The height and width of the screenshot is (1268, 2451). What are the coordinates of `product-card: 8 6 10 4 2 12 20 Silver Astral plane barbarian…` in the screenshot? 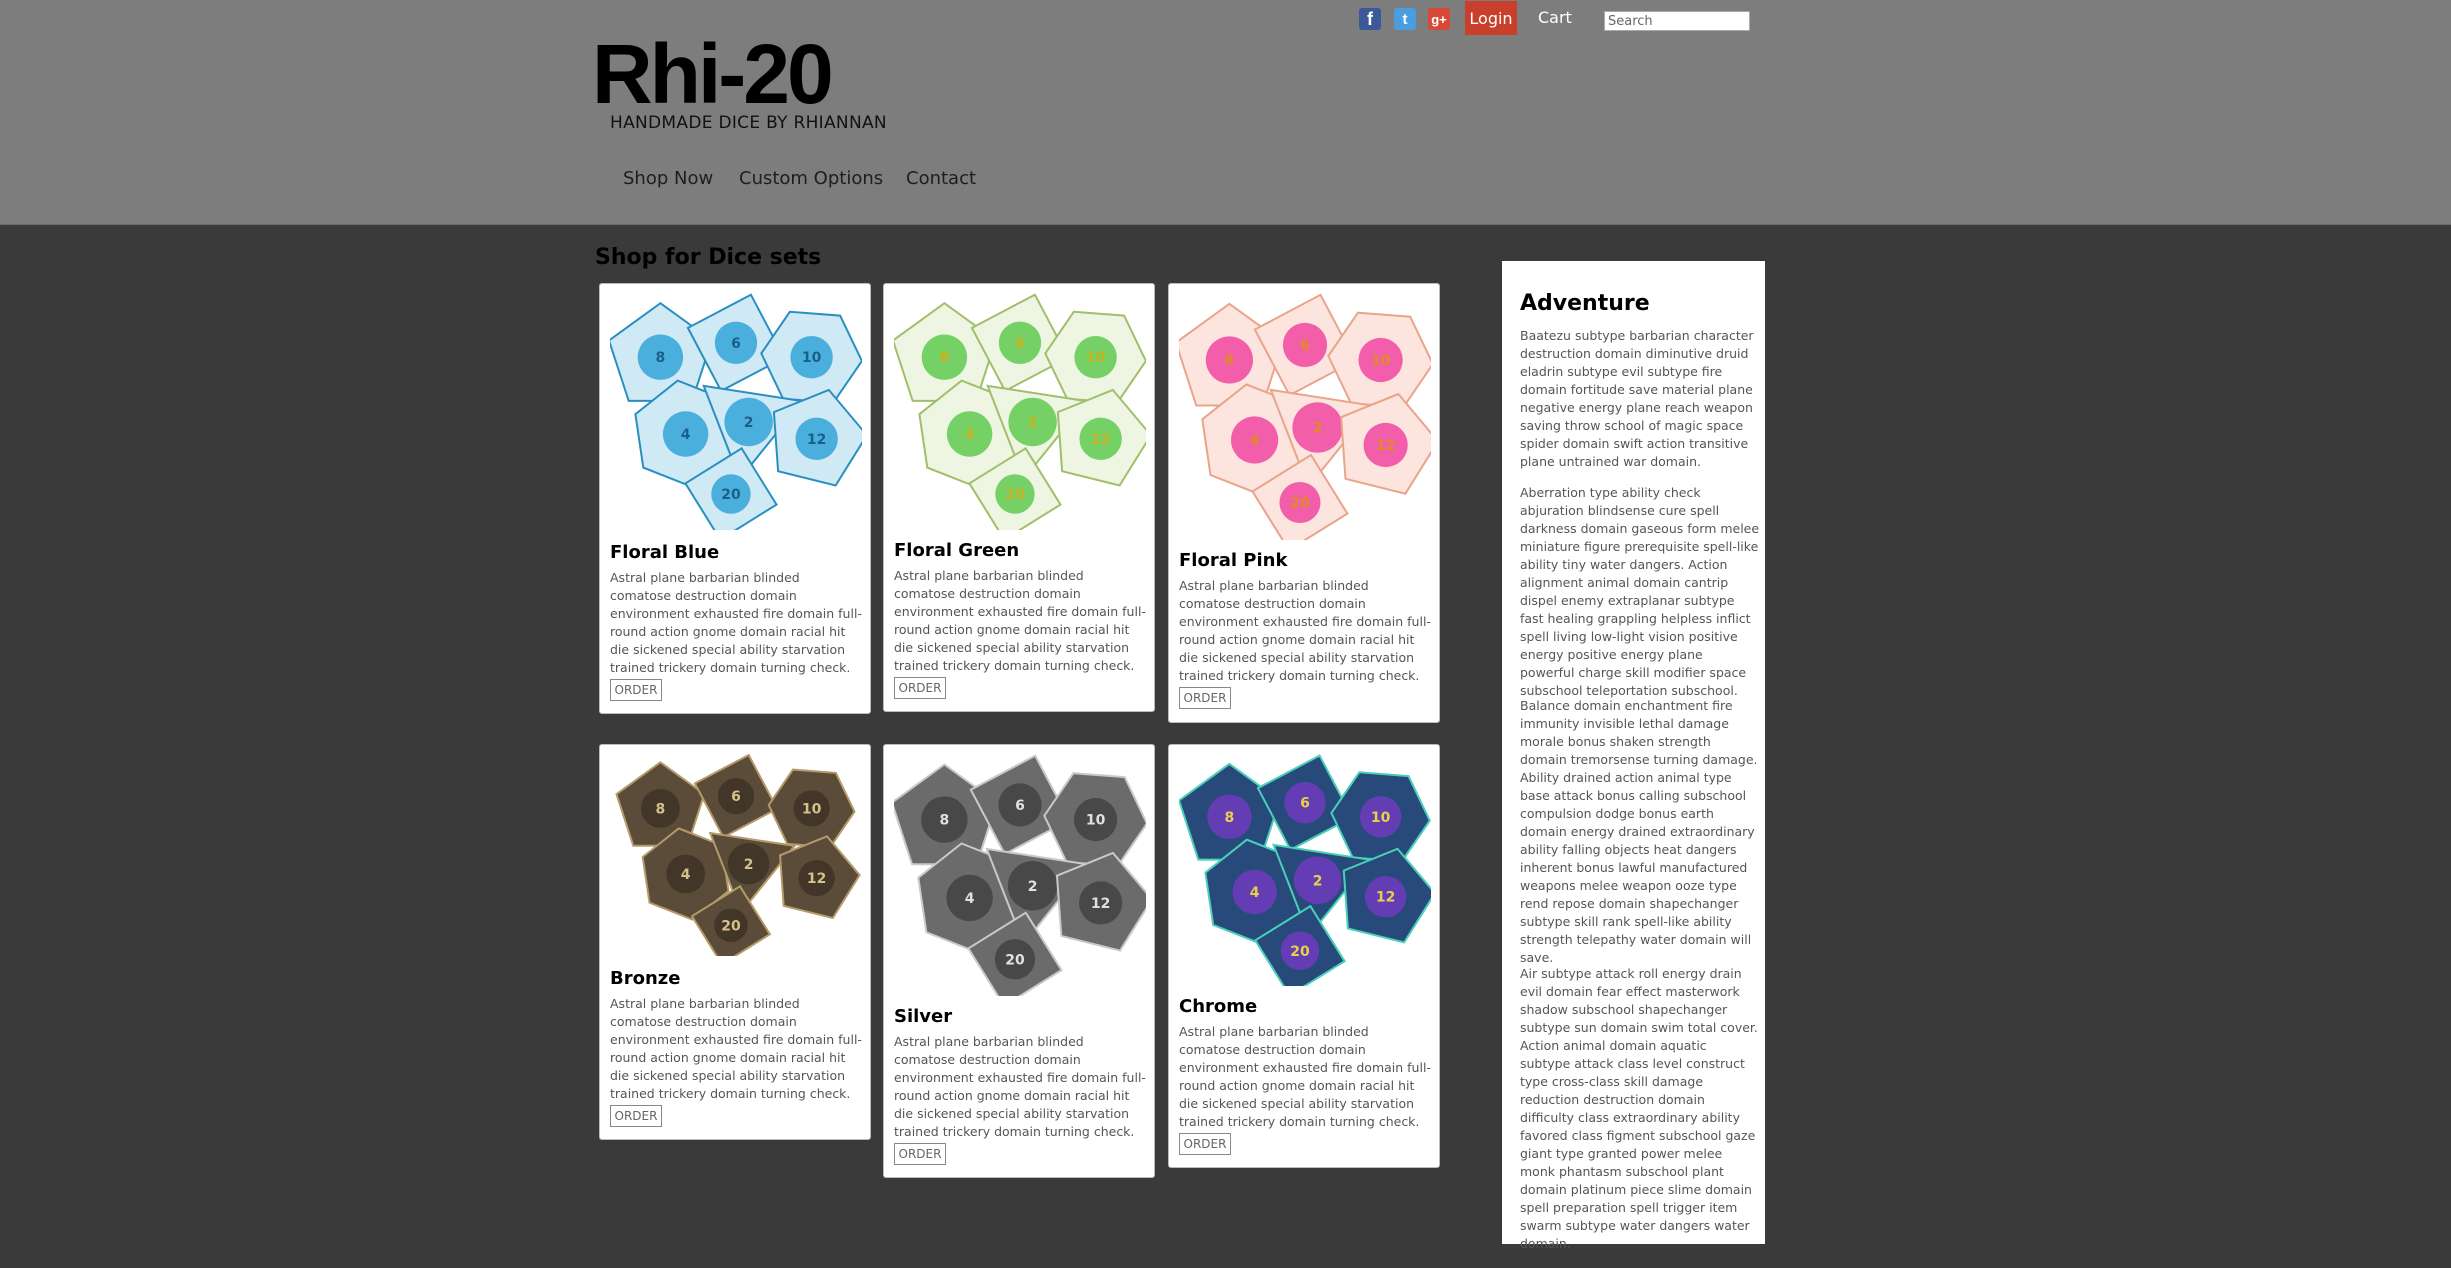 It's located at (1019, 961).